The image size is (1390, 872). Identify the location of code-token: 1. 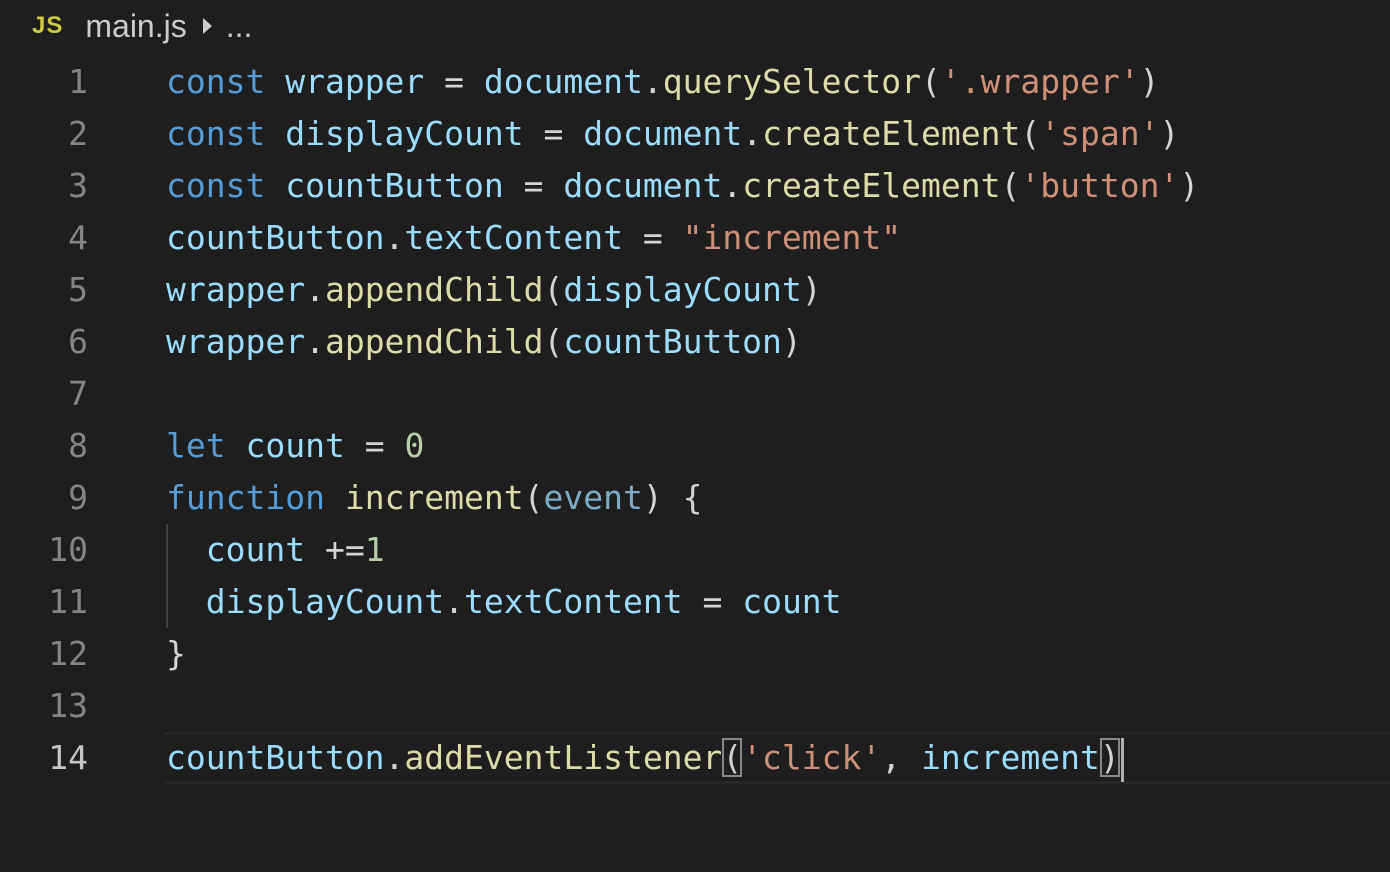
(374, 549).